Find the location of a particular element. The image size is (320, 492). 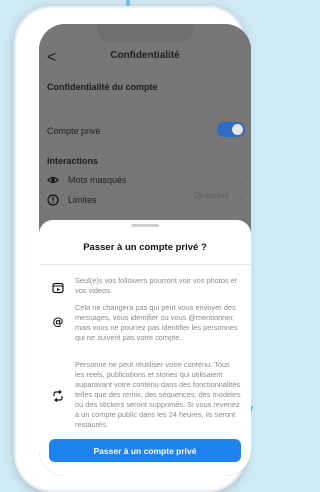

hidden-words-label: Mots masqués is located at coordinates (97, 180).